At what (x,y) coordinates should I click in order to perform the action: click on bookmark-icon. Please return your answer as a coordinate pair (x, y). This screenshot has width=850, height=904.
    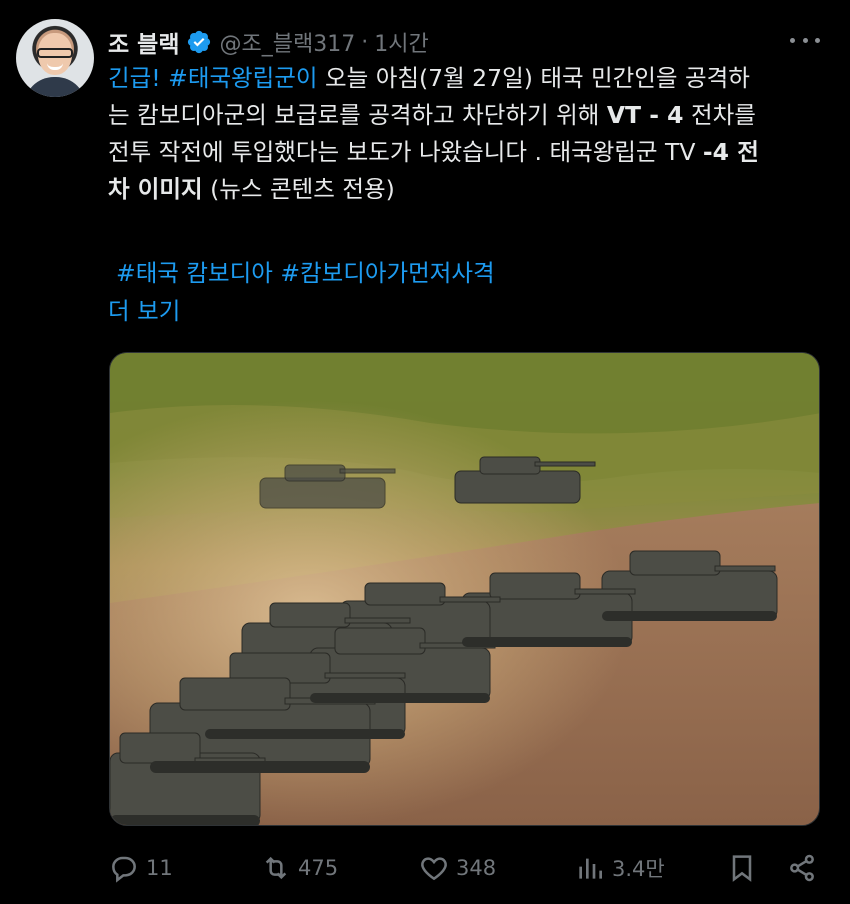
    Looking at the image, I should click on (742, 868).